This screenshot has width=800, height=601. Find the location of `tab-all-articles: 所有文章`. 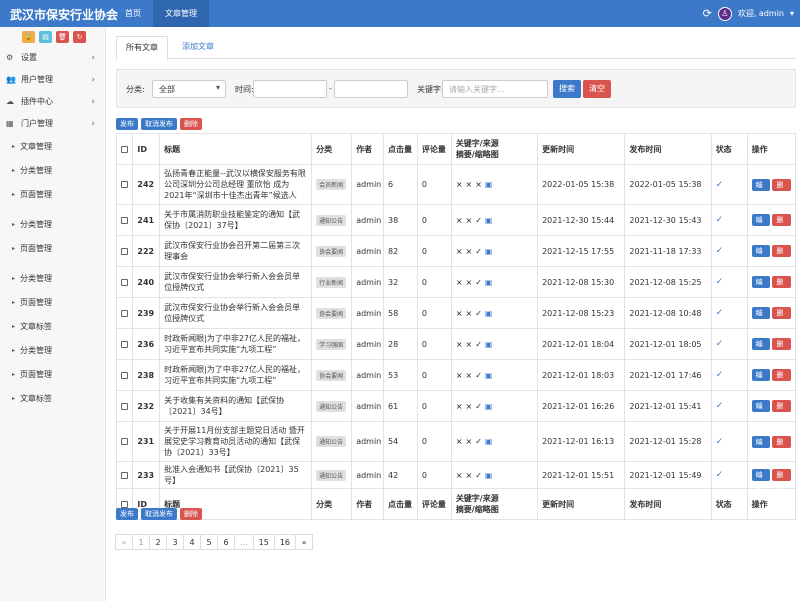

tab-all-articles: 所有文章 is located at coordinates (142, 48).